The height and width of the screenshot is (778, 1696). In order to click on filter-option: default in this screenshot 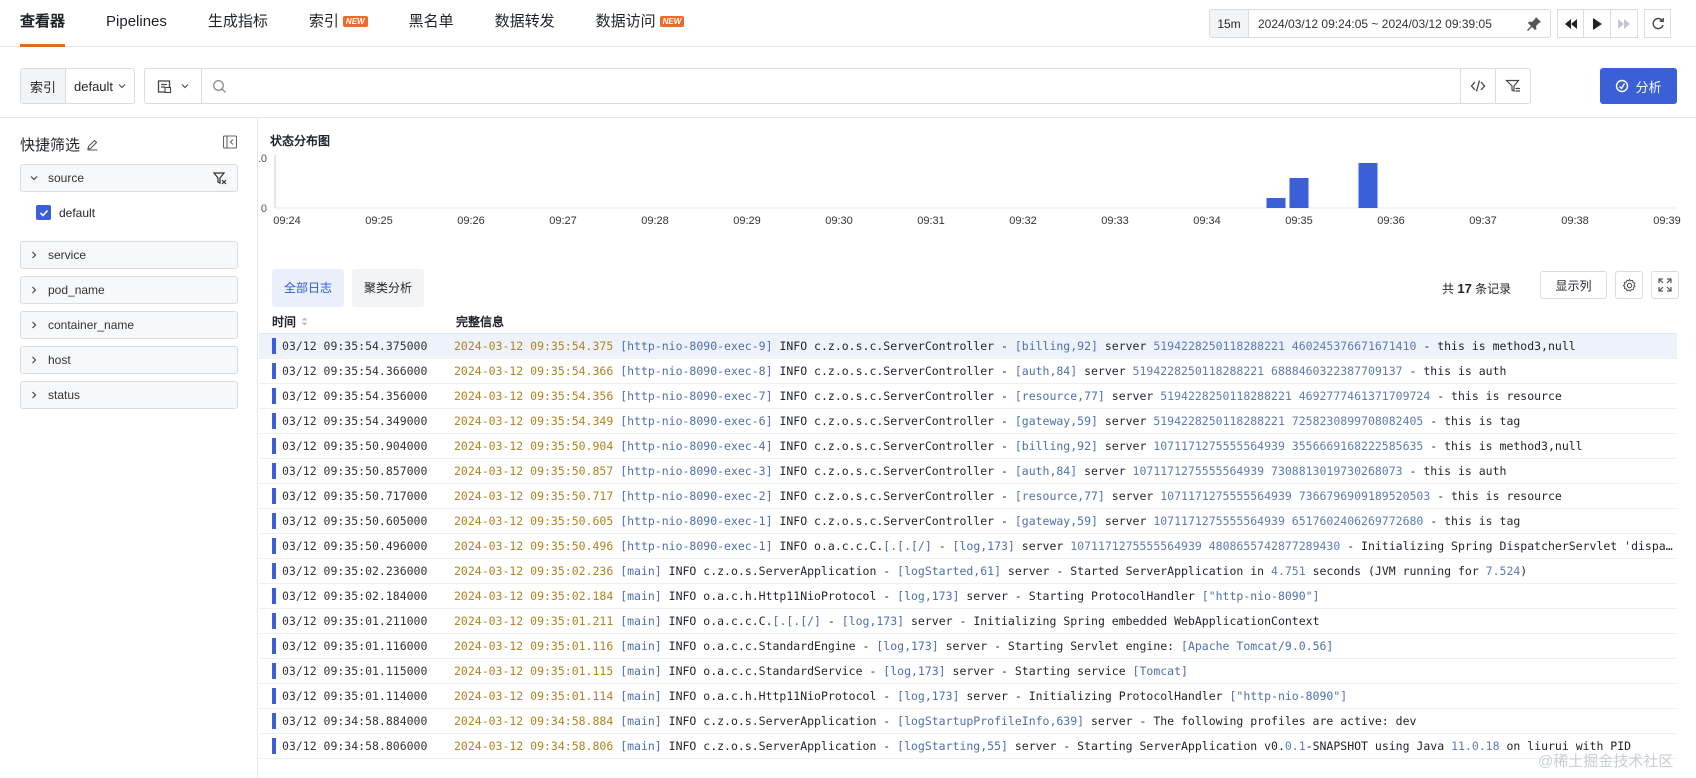, I will do `click(65, 212)`.